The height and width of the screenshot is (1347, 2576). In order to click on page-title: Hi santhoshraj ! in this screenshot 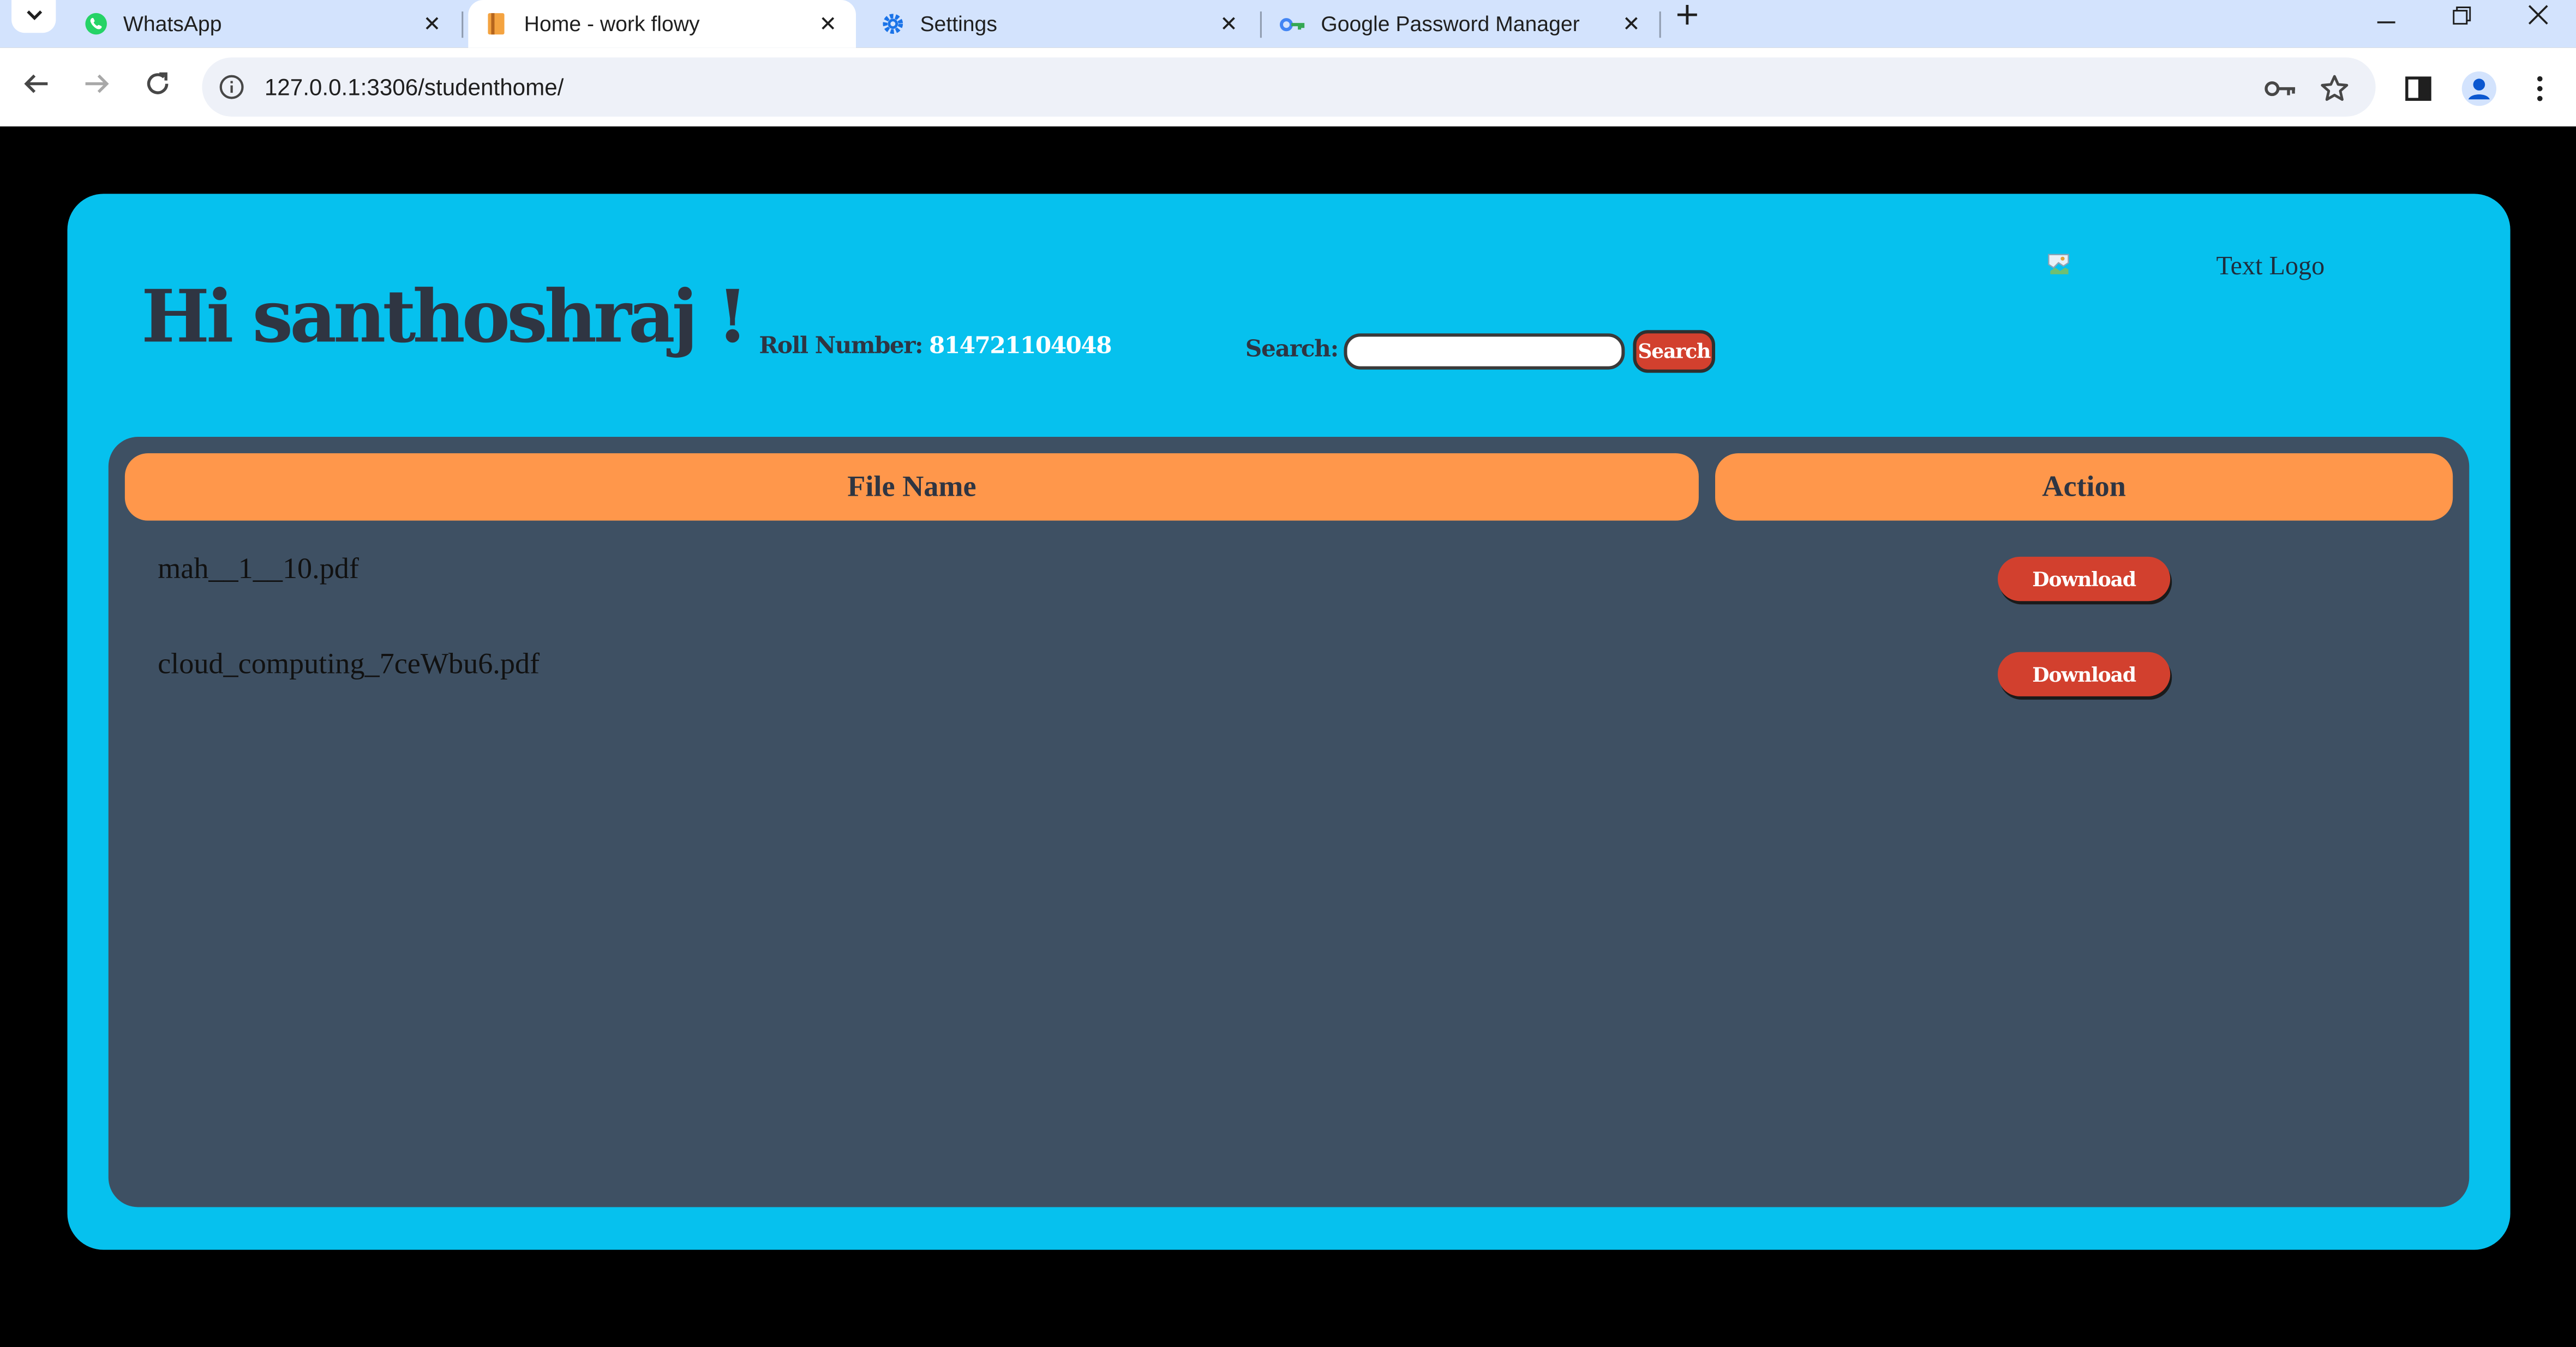, I will do `click(445, 317)`.